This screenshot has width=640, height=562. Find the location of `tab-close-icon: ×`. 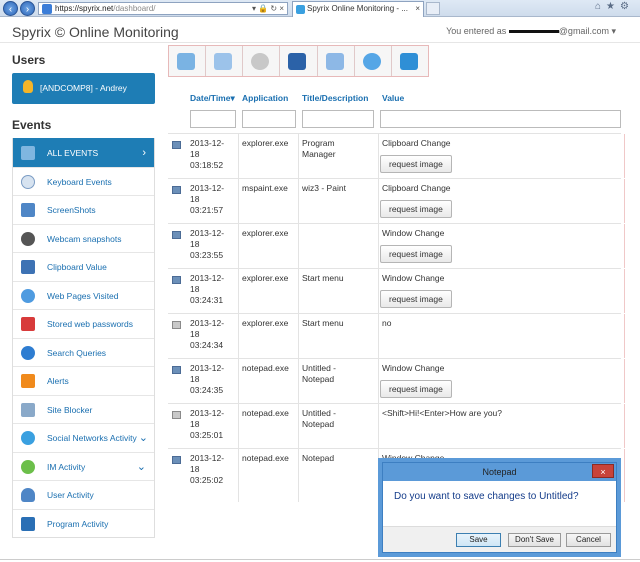

tab-close-icon: × is located at coordinates (417, 9).